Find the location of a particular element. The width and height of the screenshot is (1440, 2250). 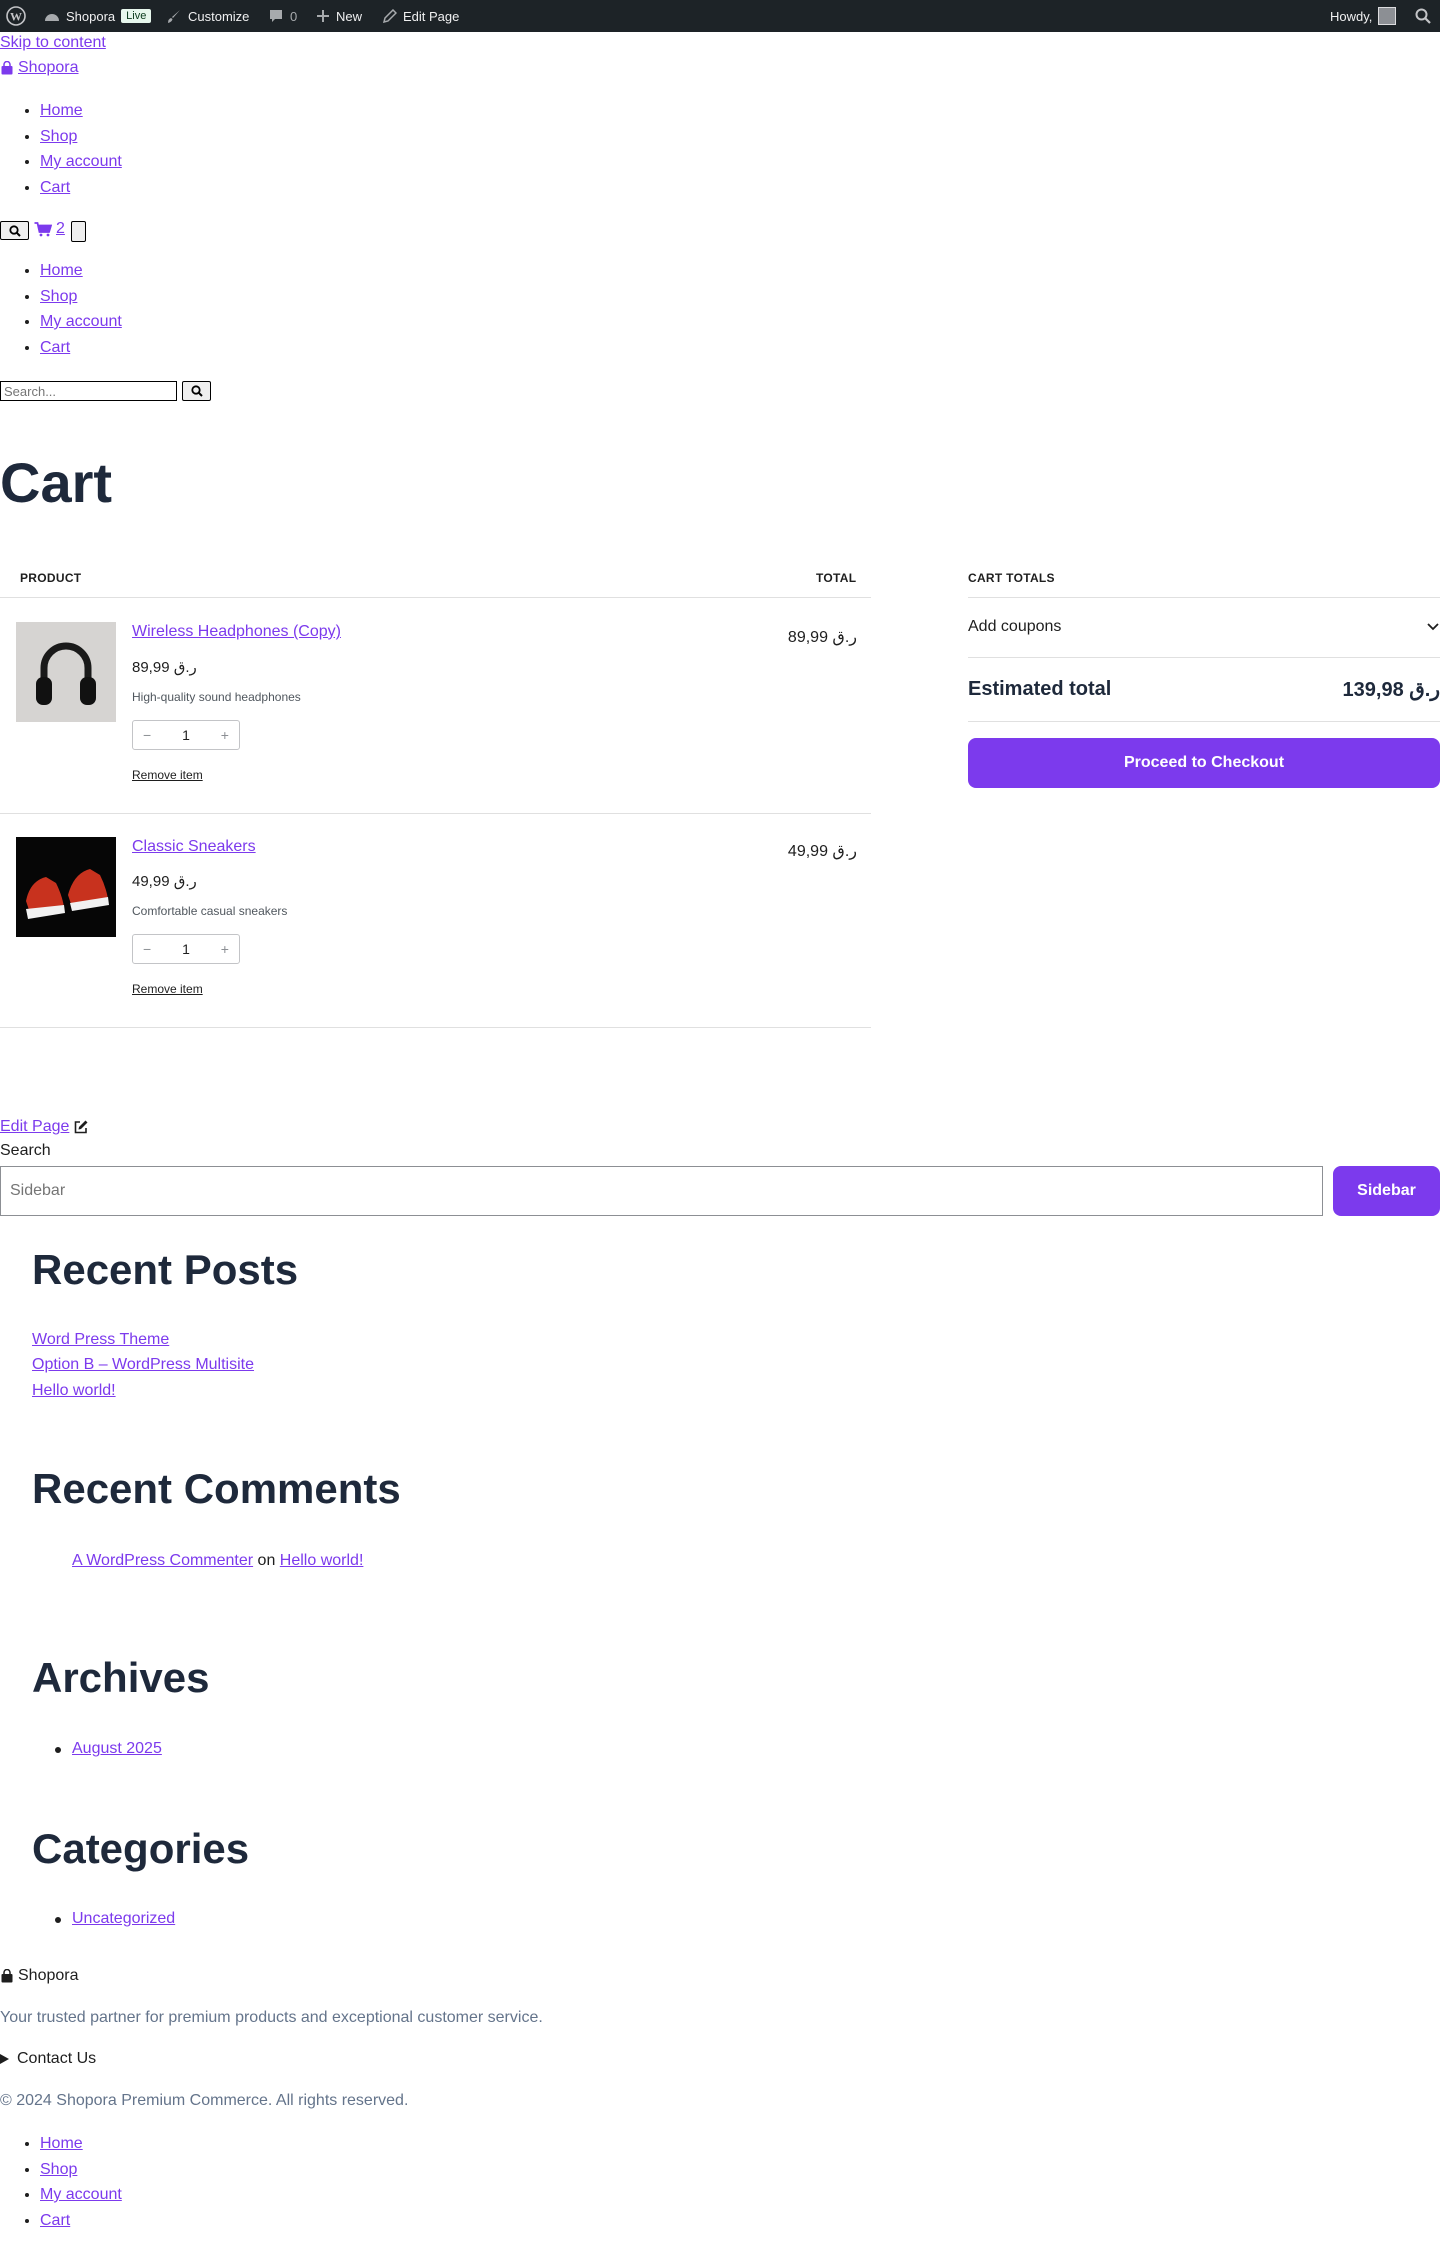

wordpress-logo-icon: W is located at coordinates (16, 16).